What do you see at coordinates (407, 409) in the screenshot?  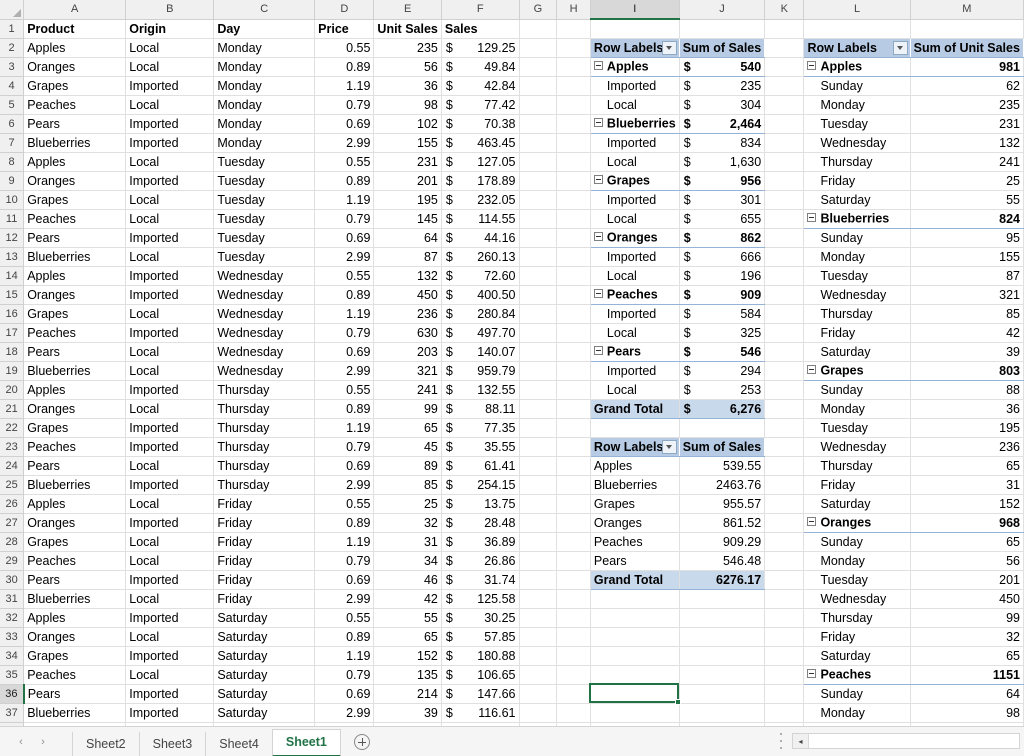 I see `cell-unit-sales: 99` at bounding box center [407, 409].